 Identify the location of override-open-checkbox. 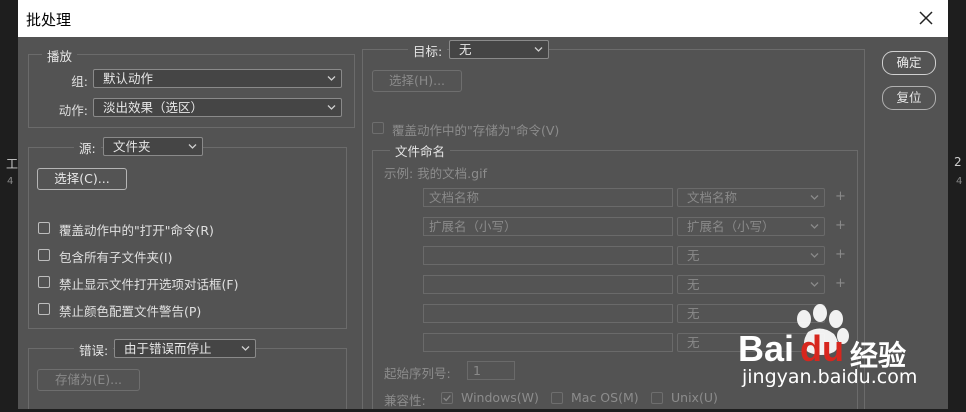
(44, 228).